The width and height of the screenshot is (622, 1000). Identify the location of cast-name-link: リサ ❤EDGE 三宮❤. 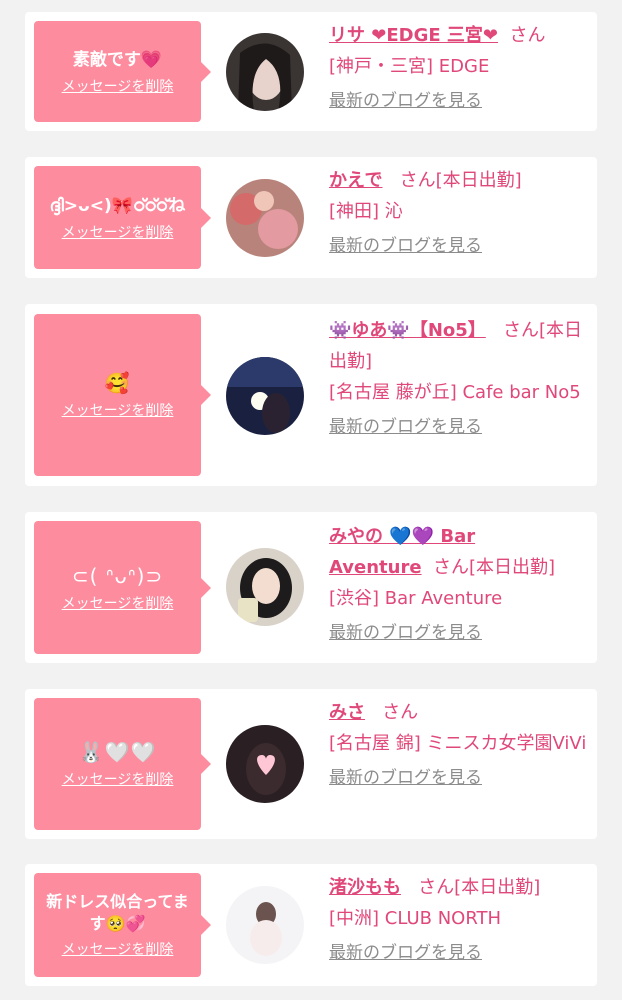
(413, 35).